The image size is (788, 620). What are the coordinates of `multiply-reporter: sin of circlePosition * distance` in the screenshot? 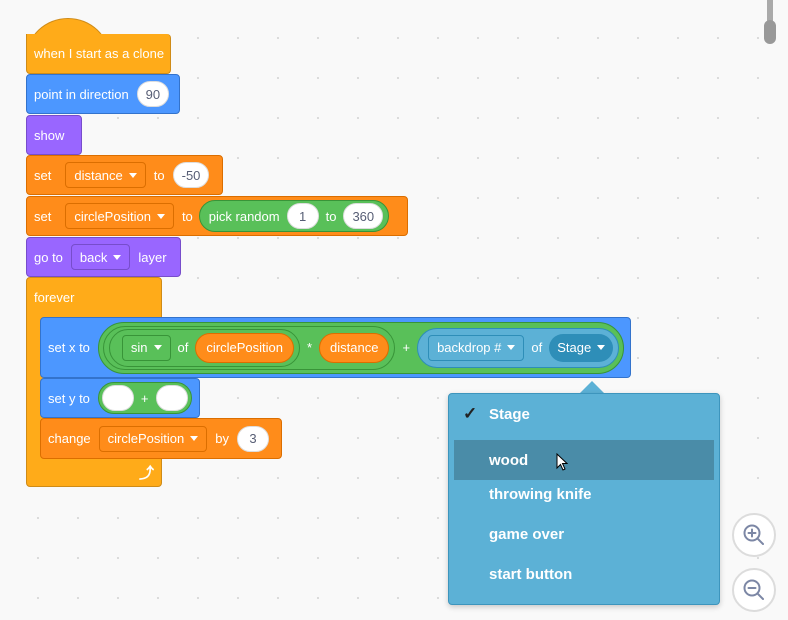 It's located at (249, 347).